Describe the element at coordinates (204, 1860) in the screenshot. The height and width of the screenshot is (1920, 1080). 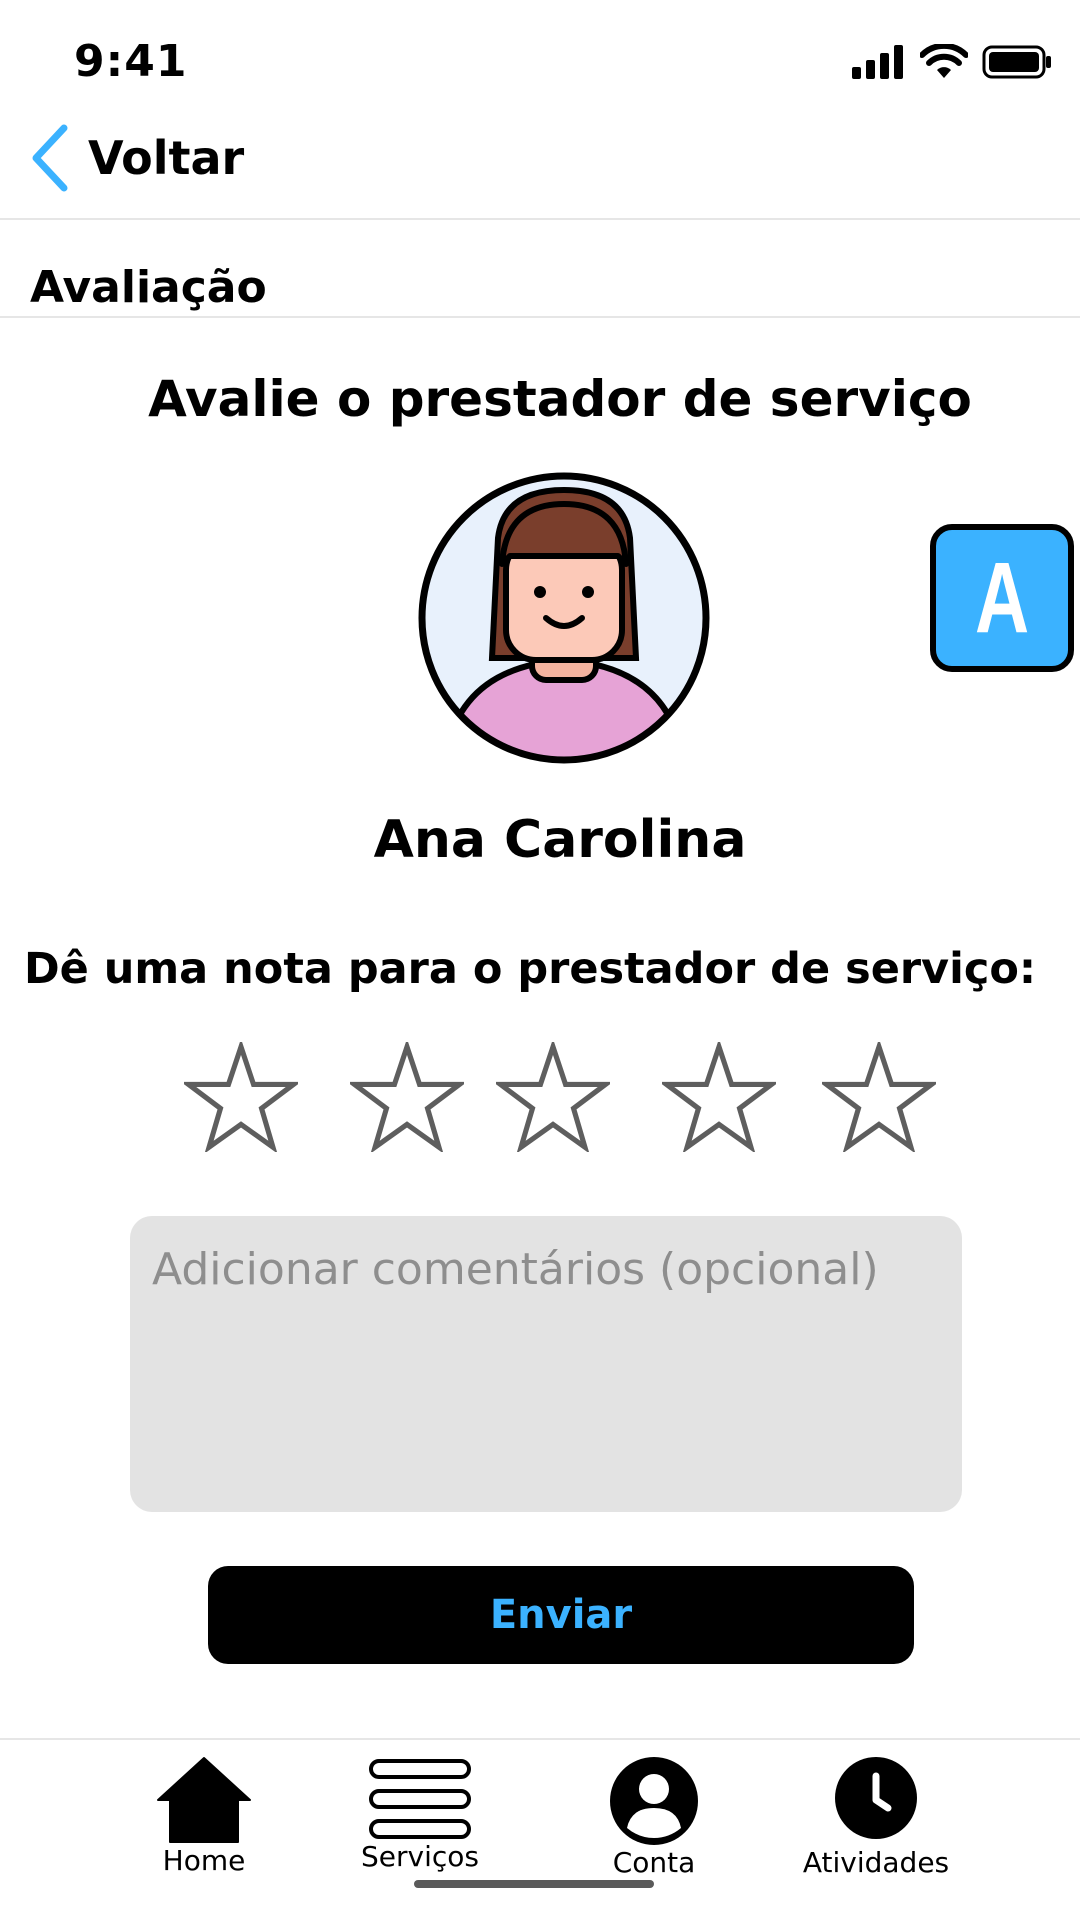
I see `tab-home-label: Home` at that location.